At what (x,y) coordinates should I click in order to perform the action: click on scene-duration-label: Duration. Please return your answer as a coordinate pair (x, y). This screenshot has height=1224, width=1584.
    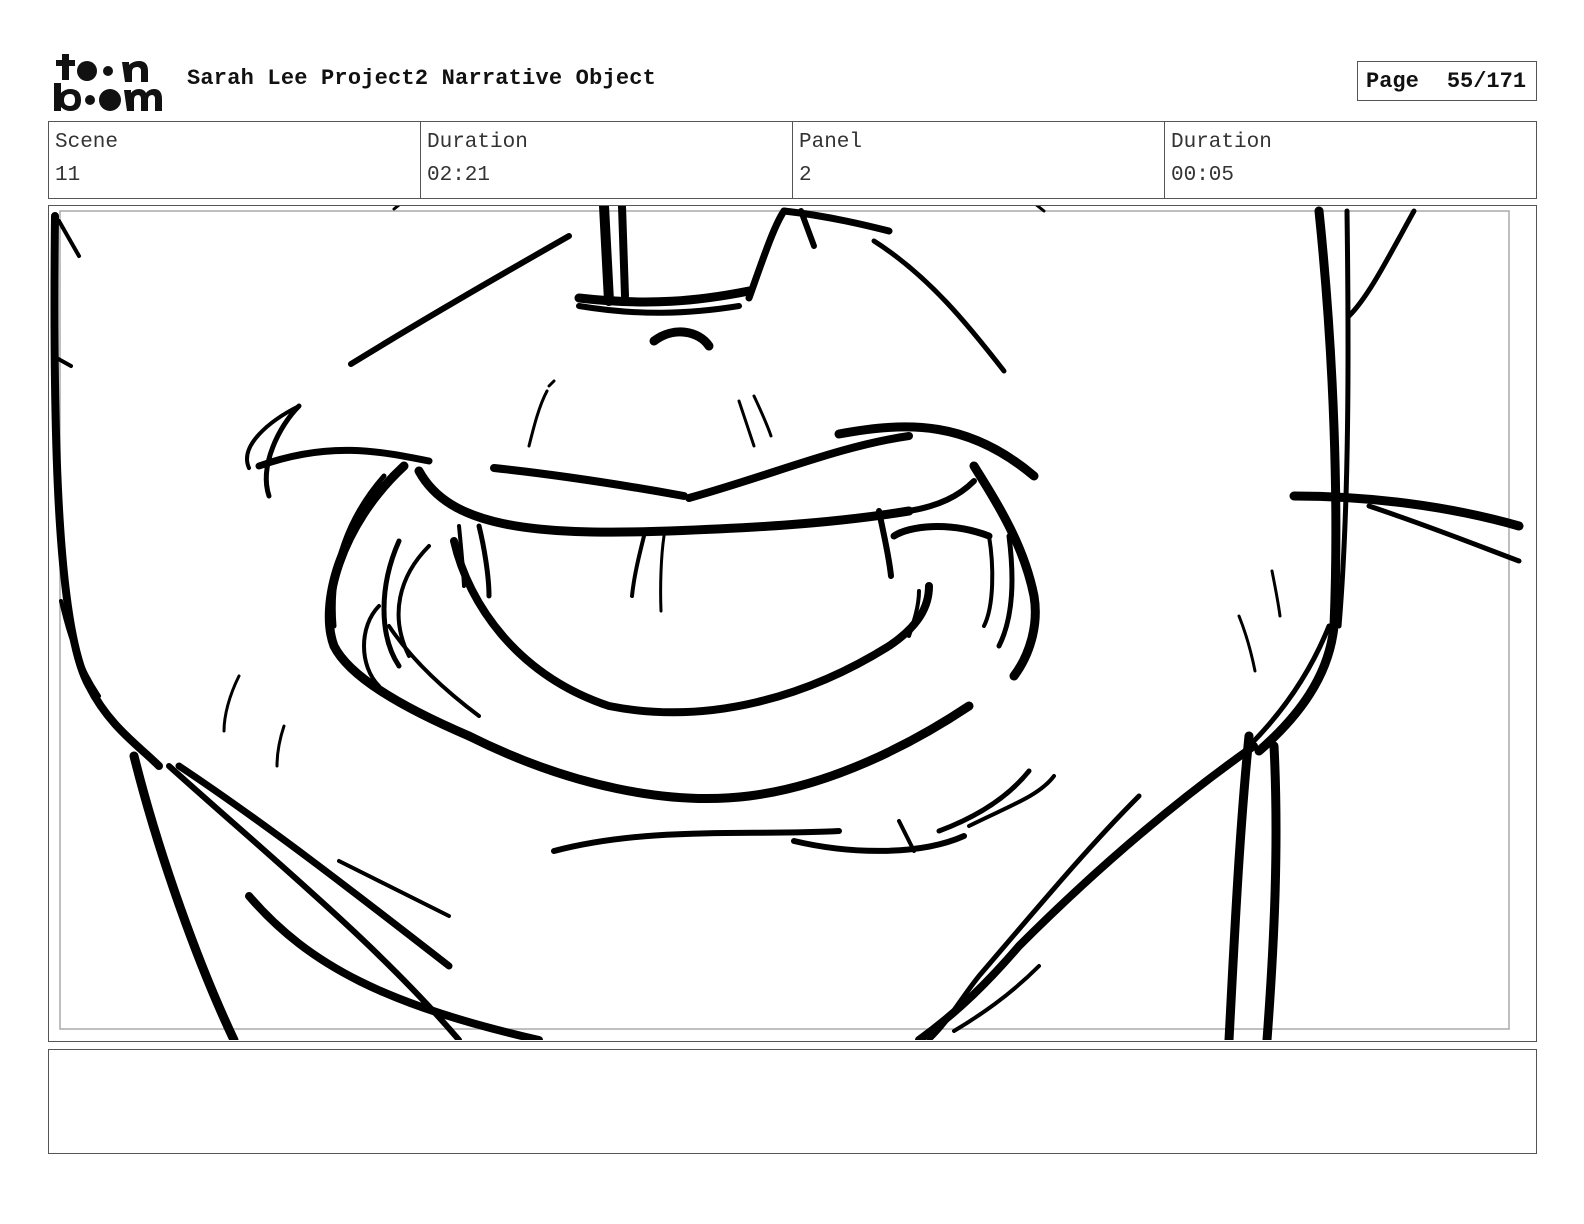
    Looking at the image, I should click on (477, 142).